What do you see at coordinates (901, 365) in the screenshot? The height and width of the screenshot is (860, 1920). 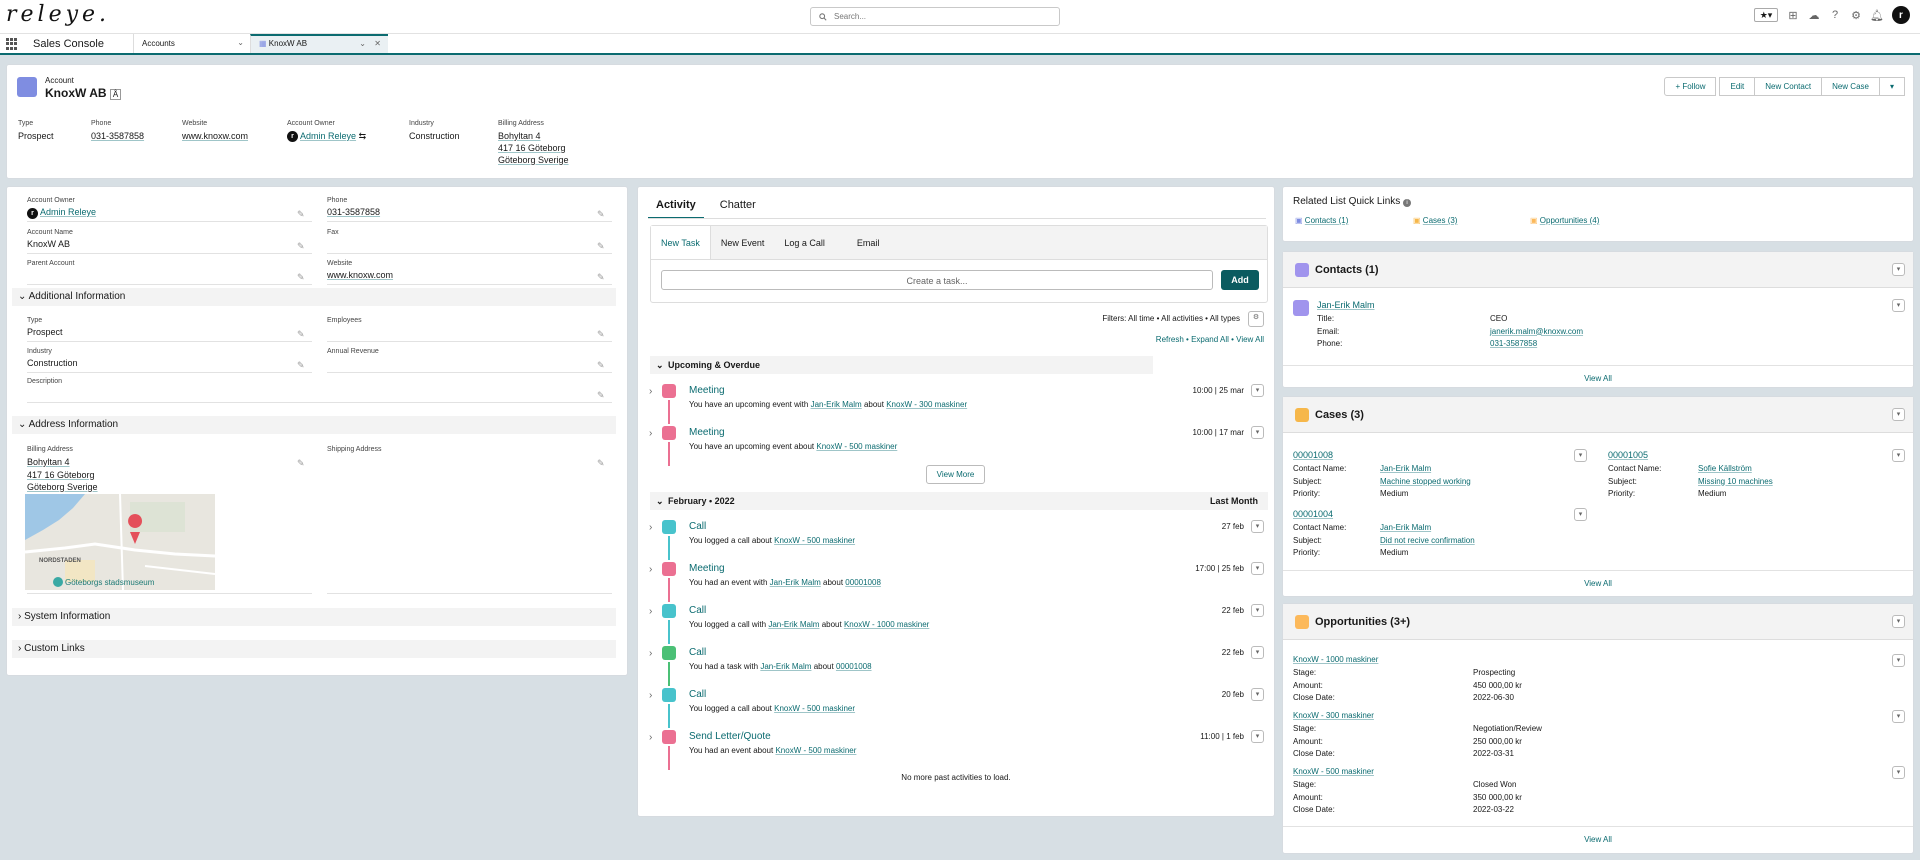 I see `upcoming-overdue-header: ⌄ Upcoming & Overdue` at bounding box center [901, 365].